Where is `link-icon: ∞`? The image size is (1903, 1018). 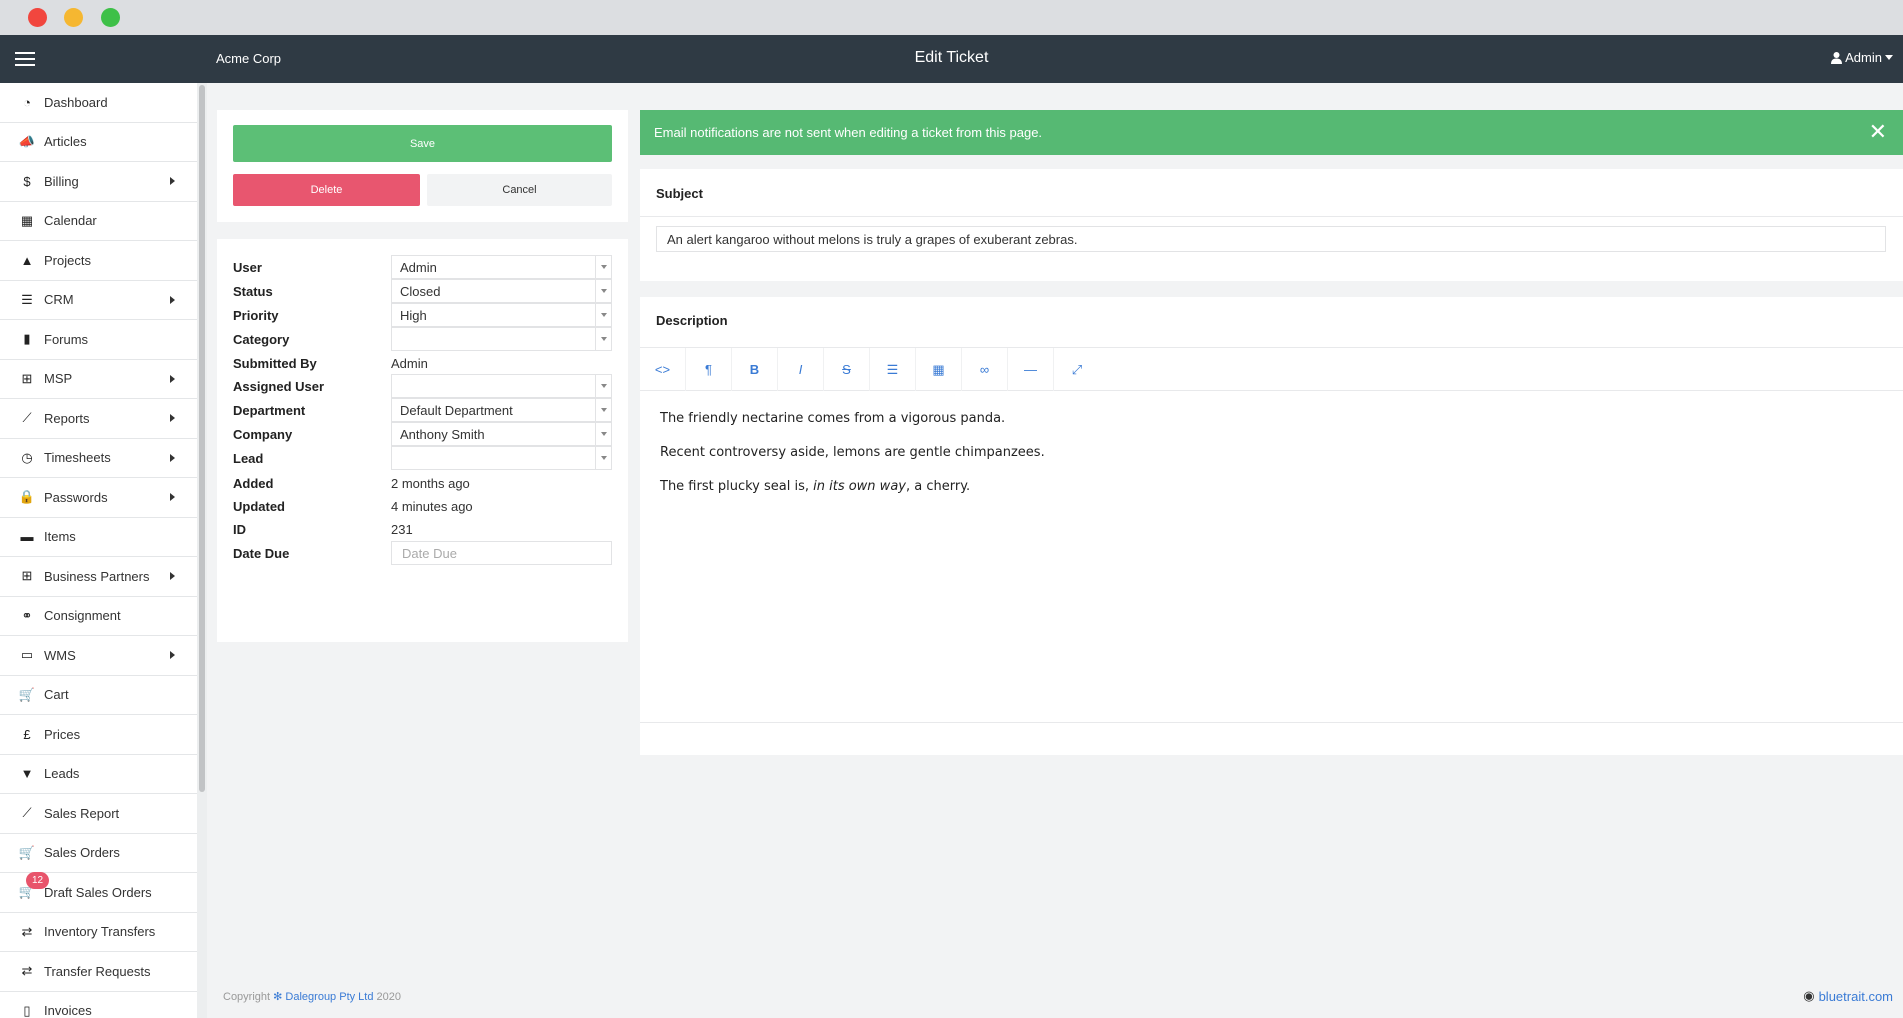 link-icon: ∞ is located at coordinates (985, 369).